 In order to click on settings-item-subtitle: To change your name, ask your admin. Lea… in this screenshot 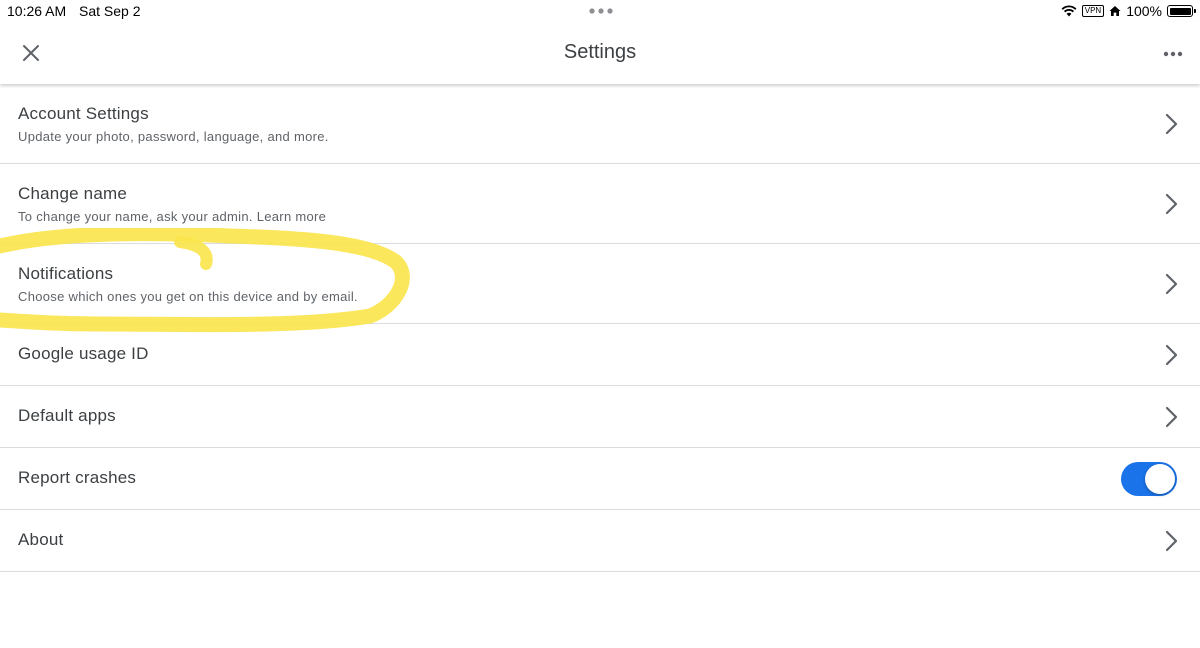, I will do `click(172, 216)`.